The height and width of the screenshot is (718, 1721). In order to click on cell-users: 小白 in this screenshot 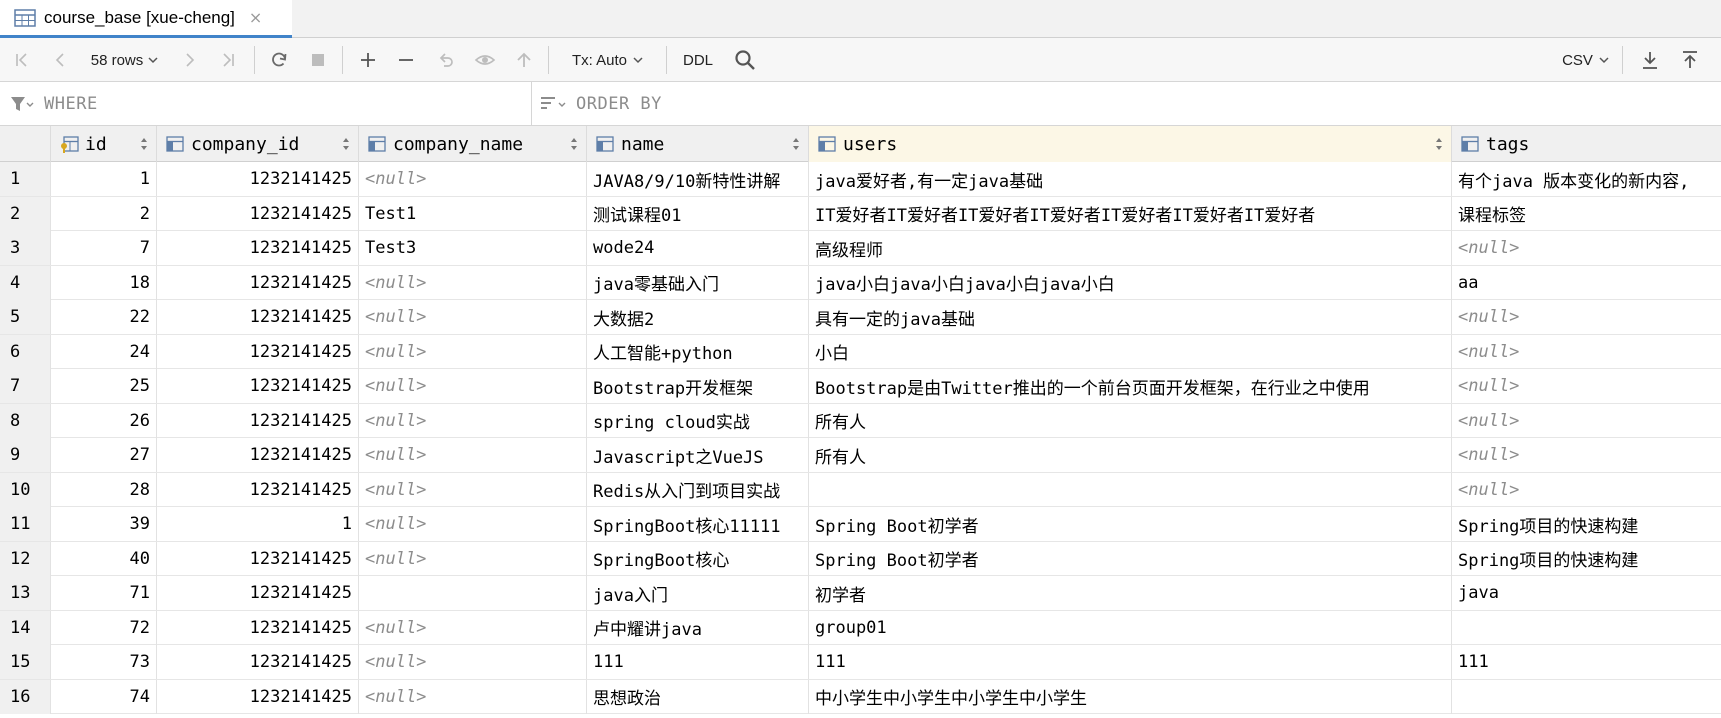, I will do `click(1130, 351)`.